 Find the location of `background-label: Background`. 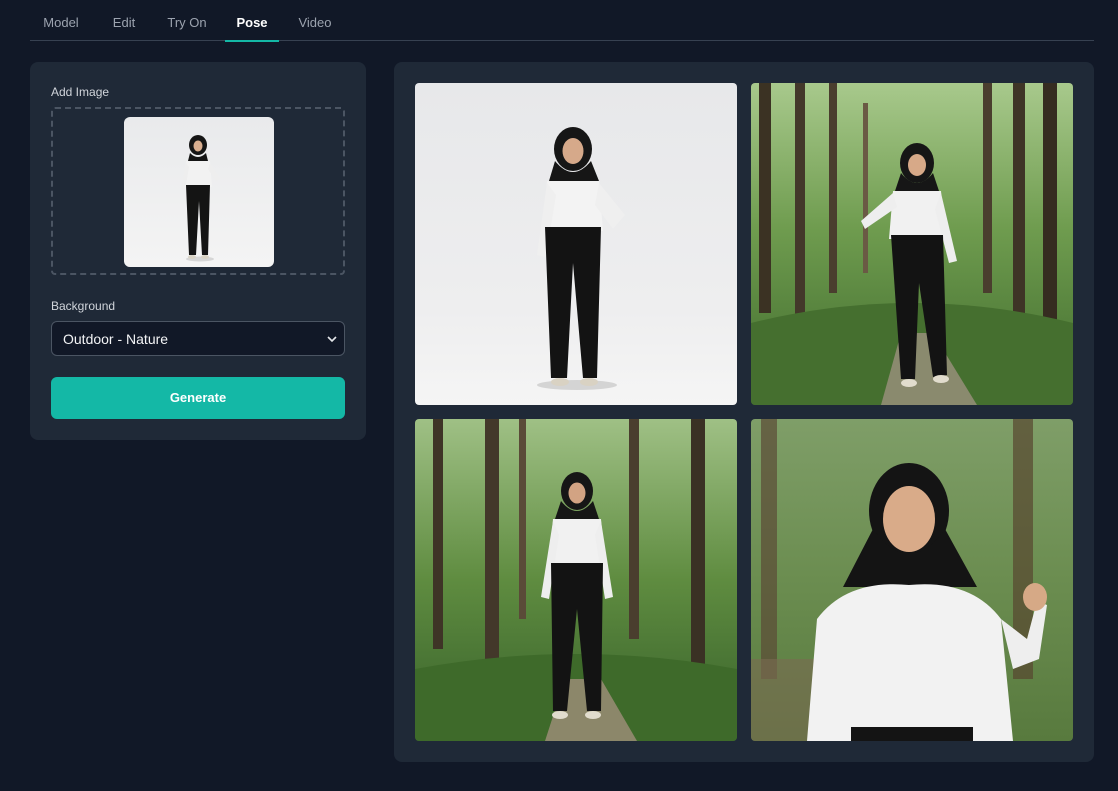

background-label: Background is located at coordinates (83, 306).